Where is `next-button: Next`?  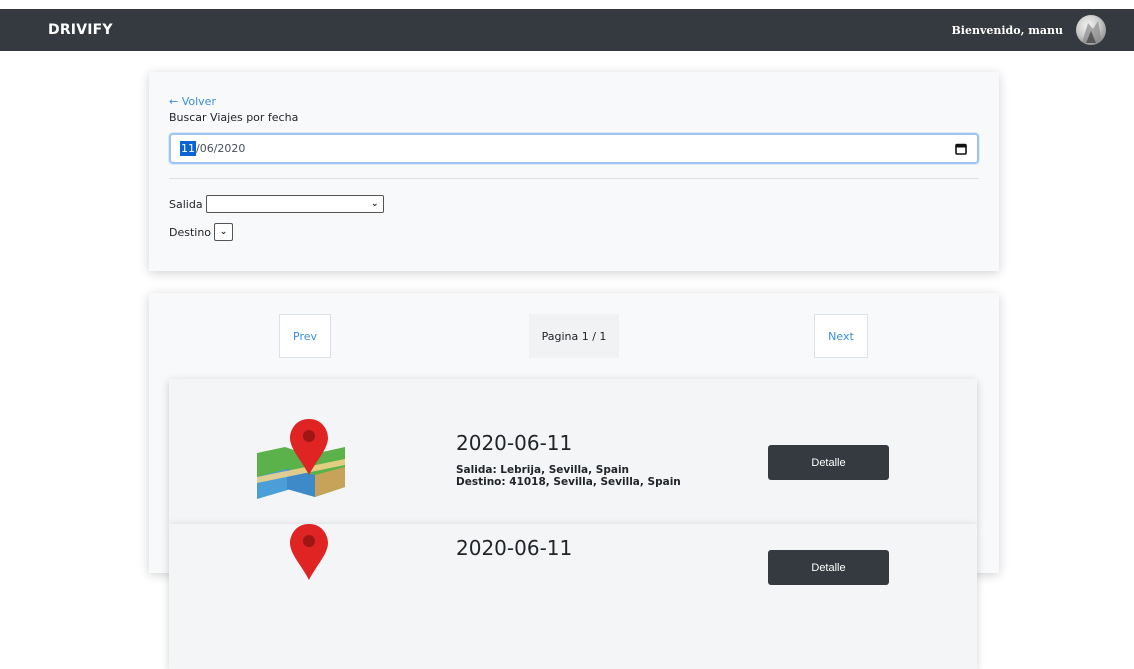 next-button: Next is located at coordinates (841, 336).